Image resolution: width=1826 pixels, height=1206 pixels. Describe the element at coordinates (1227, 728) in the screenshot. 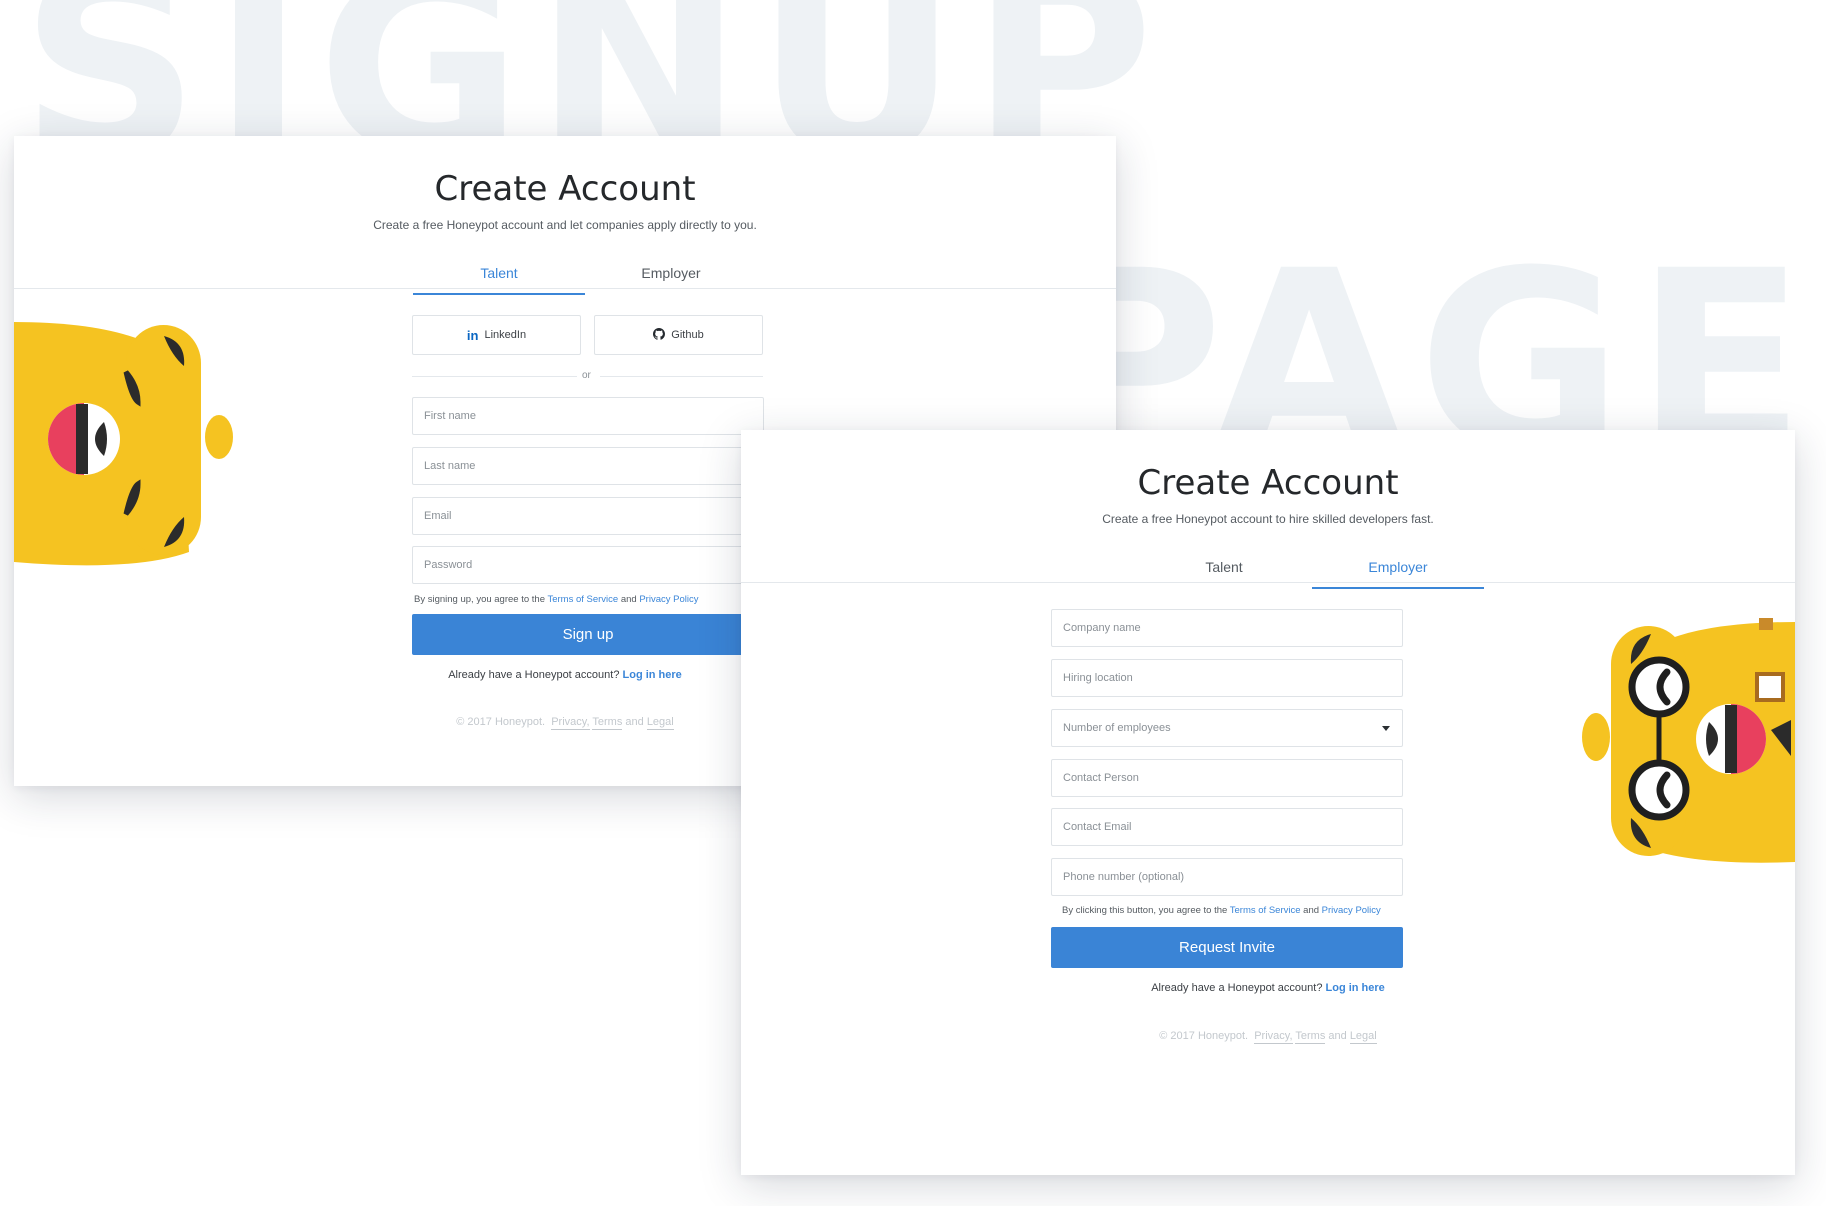

I see `employees-select: Number of employees` at that location.